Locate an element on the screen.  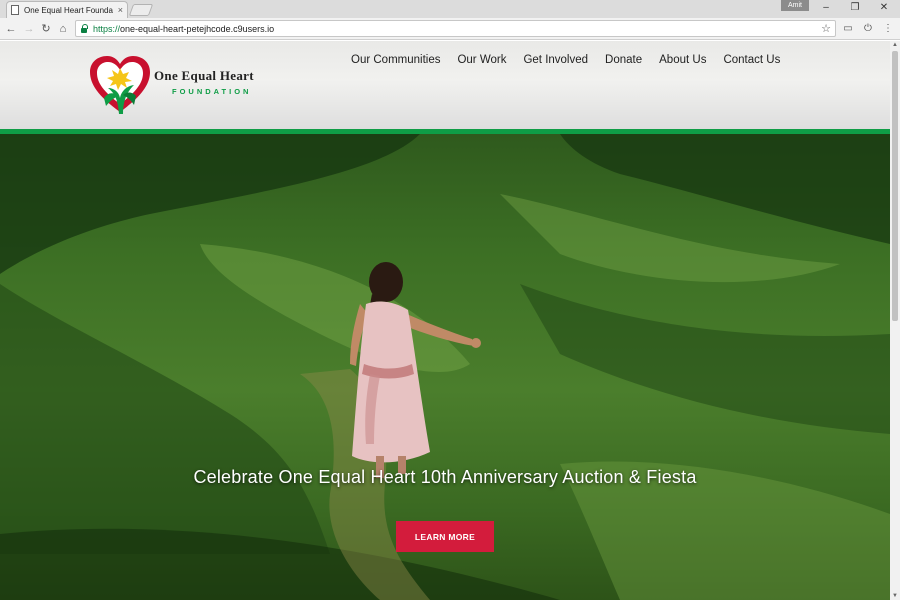
learn-more-button: LEARN MORE is located at coordinates (445, 536).